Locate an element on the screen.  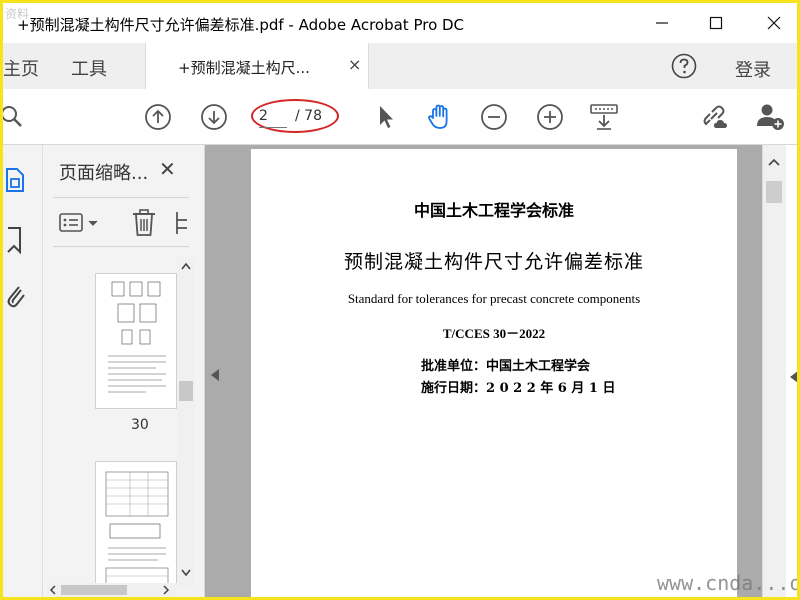
document-scrollbar is located at coordinates (774, 371).